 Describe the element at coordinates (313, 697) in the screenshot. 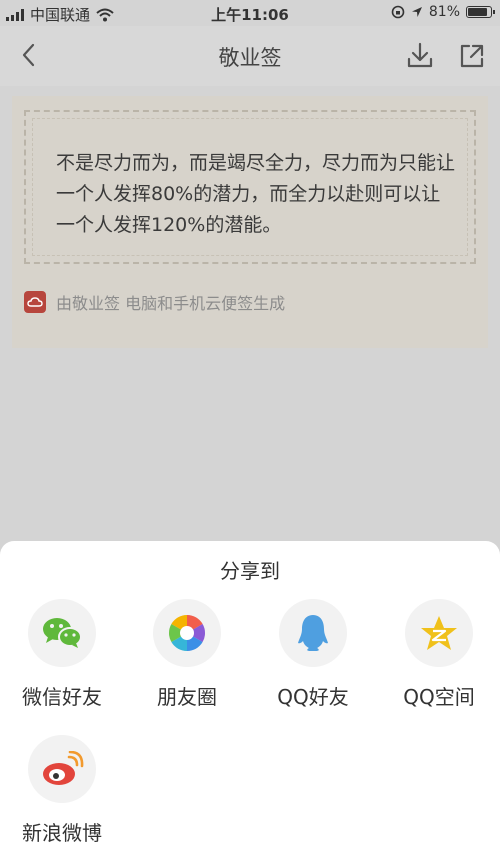

I see `share-item-label: QQ好友` at that location.